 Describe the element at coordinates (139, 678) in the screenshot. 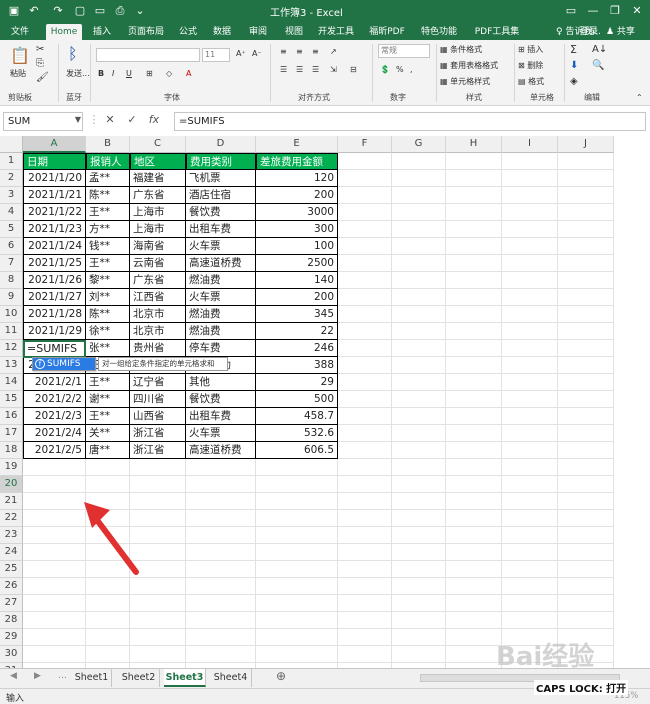

I see `sheet-tab-2: Sheet2` at that location.